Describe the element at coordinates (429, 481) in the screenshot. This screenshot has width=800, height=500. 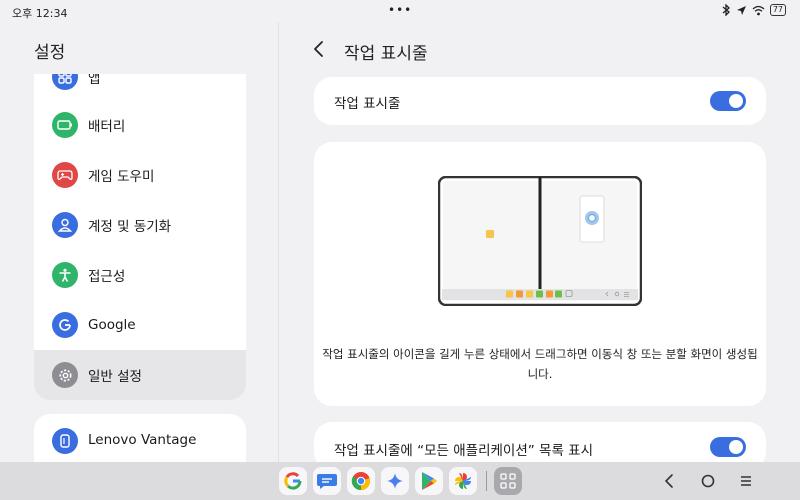
I see `play-store-icon` at that location.